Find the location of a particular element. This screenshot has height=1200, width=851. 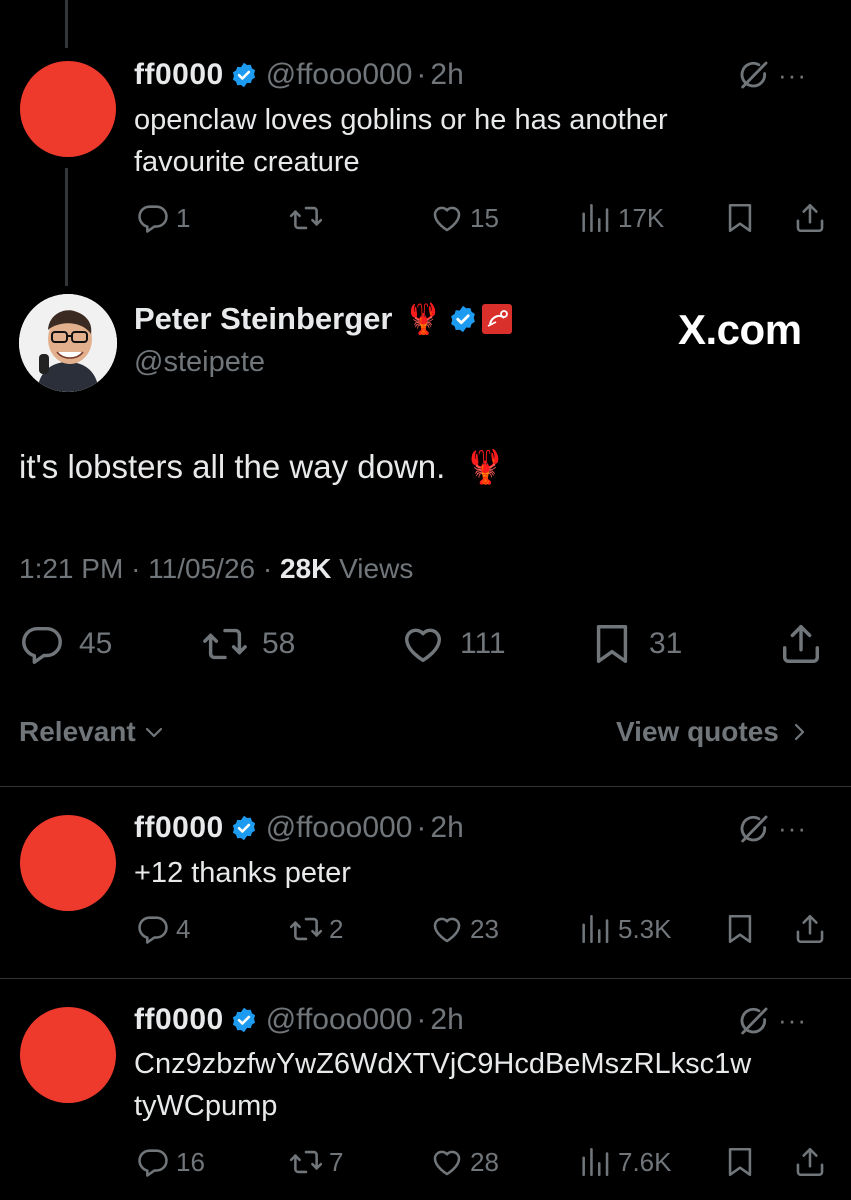

views-button: 17K is located at coordinates (621, 218).